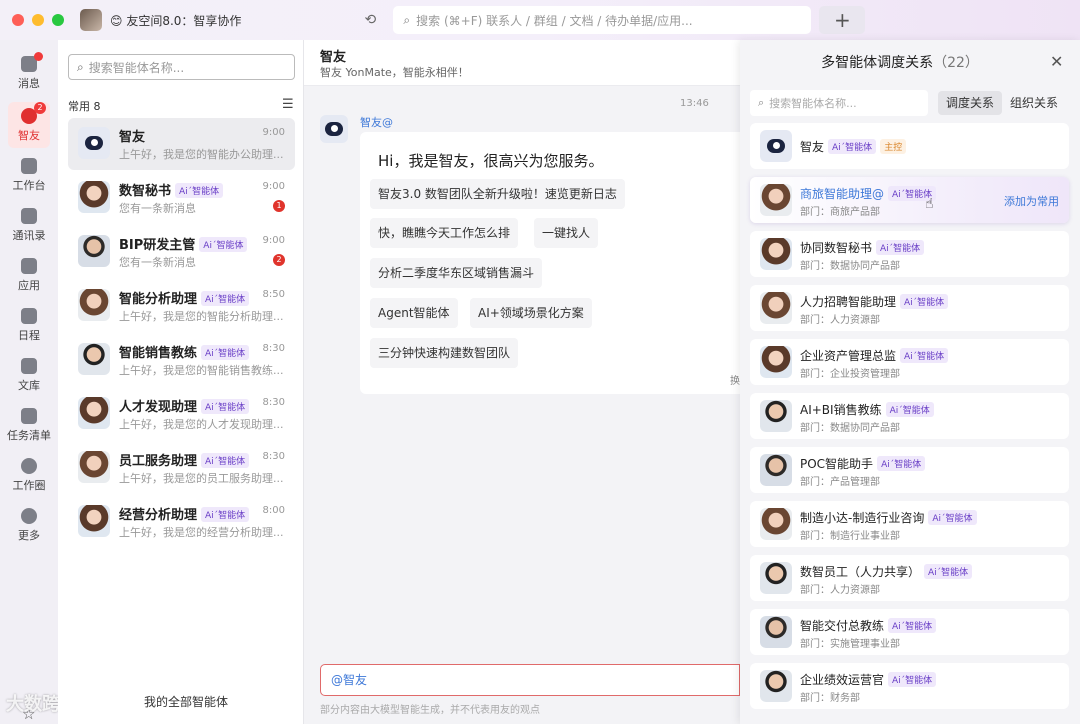 This screenshot has width=1080, height=724. What do you see at coordinates (184, 405) in the screenshot?
I see `conversation-name: 人才发现助理 Aiˊ智能体` at bounding box center [184, 405].